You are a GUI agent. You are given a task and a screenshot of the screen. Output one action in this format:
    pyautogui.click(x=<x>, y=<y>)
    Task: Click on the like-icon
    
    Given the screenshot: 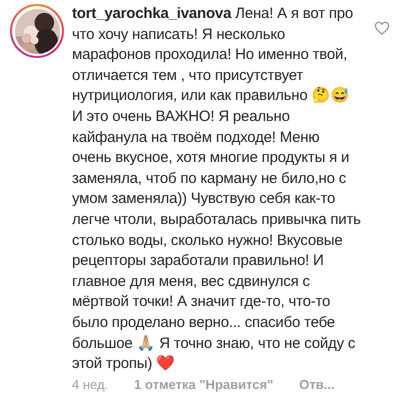 What is the action you would take?
    pyautogui.click(x=382, y=28)
    